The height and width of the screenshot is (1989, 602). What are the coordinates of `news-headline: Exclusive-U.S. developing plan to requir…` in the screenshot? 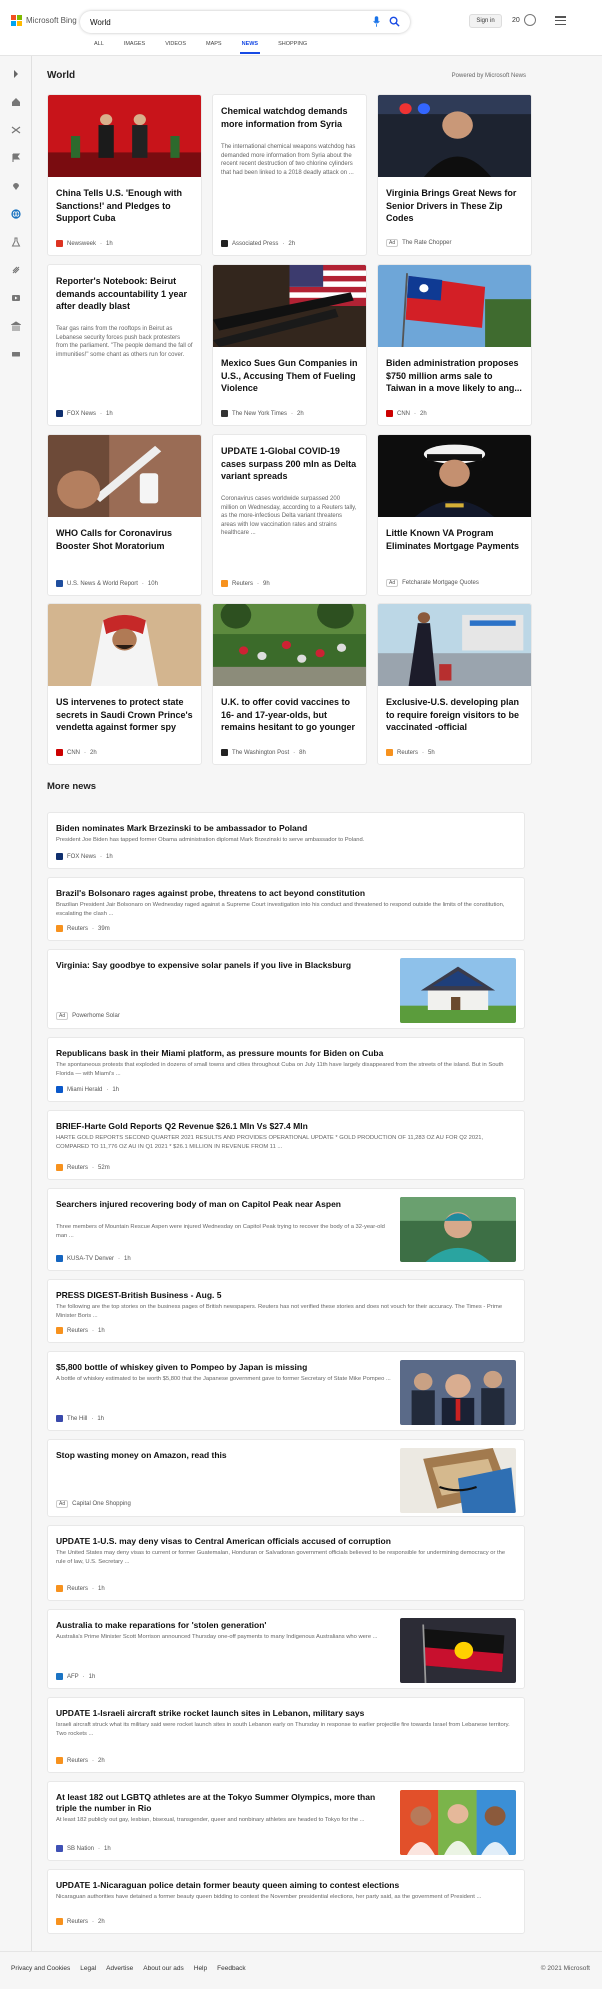 It's located at (454, 715).